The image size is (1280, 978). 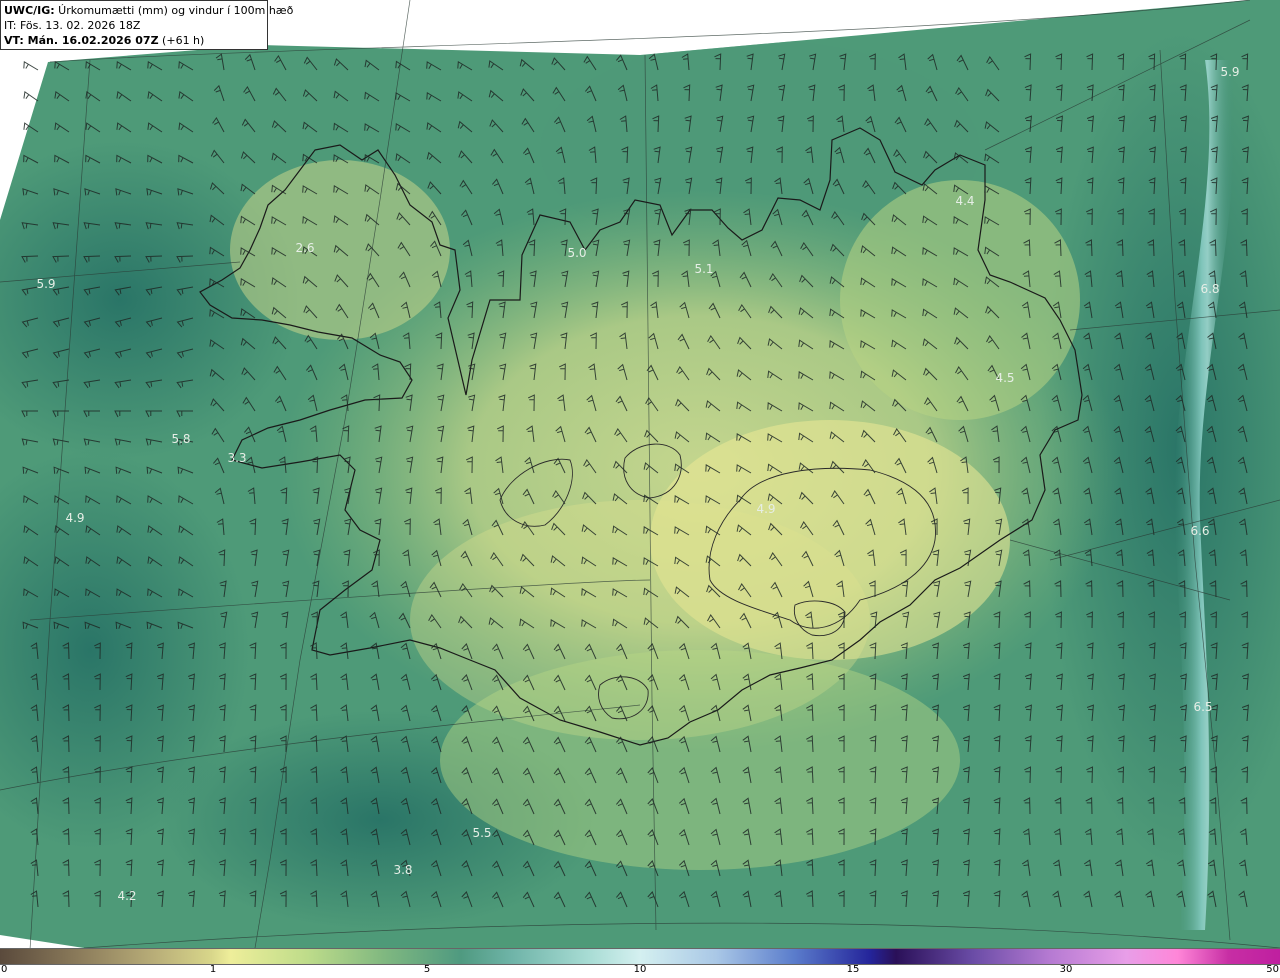 What do you see at coordinates (304, 248) in the screenshot?
I see `map-value-label: 2.6` at bounding box center [304, 248].